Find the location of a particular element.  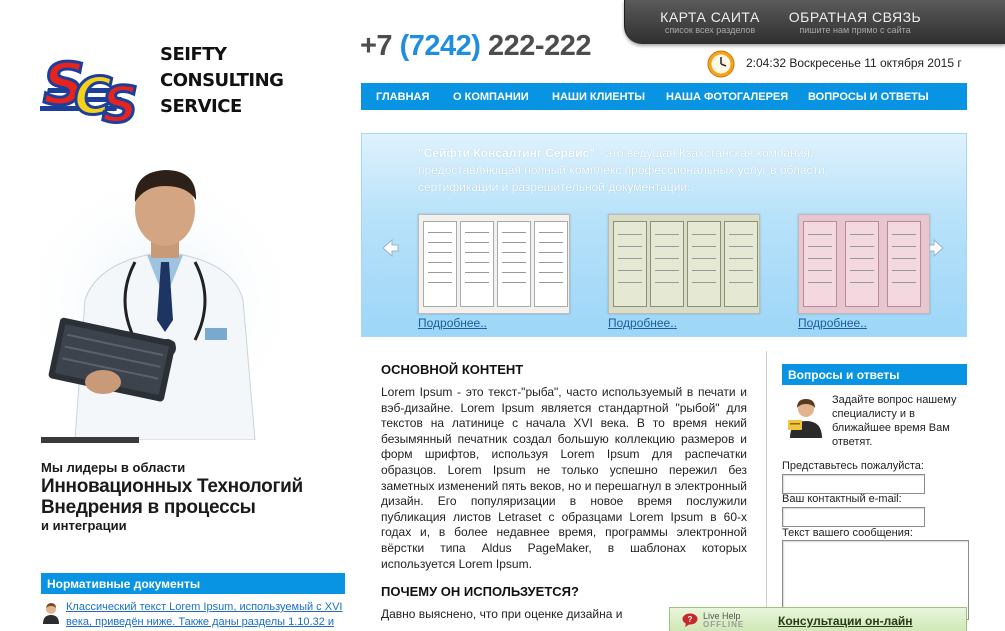

sitemap-link: КАРТА САИТА список всех разделов is located at coordinates (710, 22).